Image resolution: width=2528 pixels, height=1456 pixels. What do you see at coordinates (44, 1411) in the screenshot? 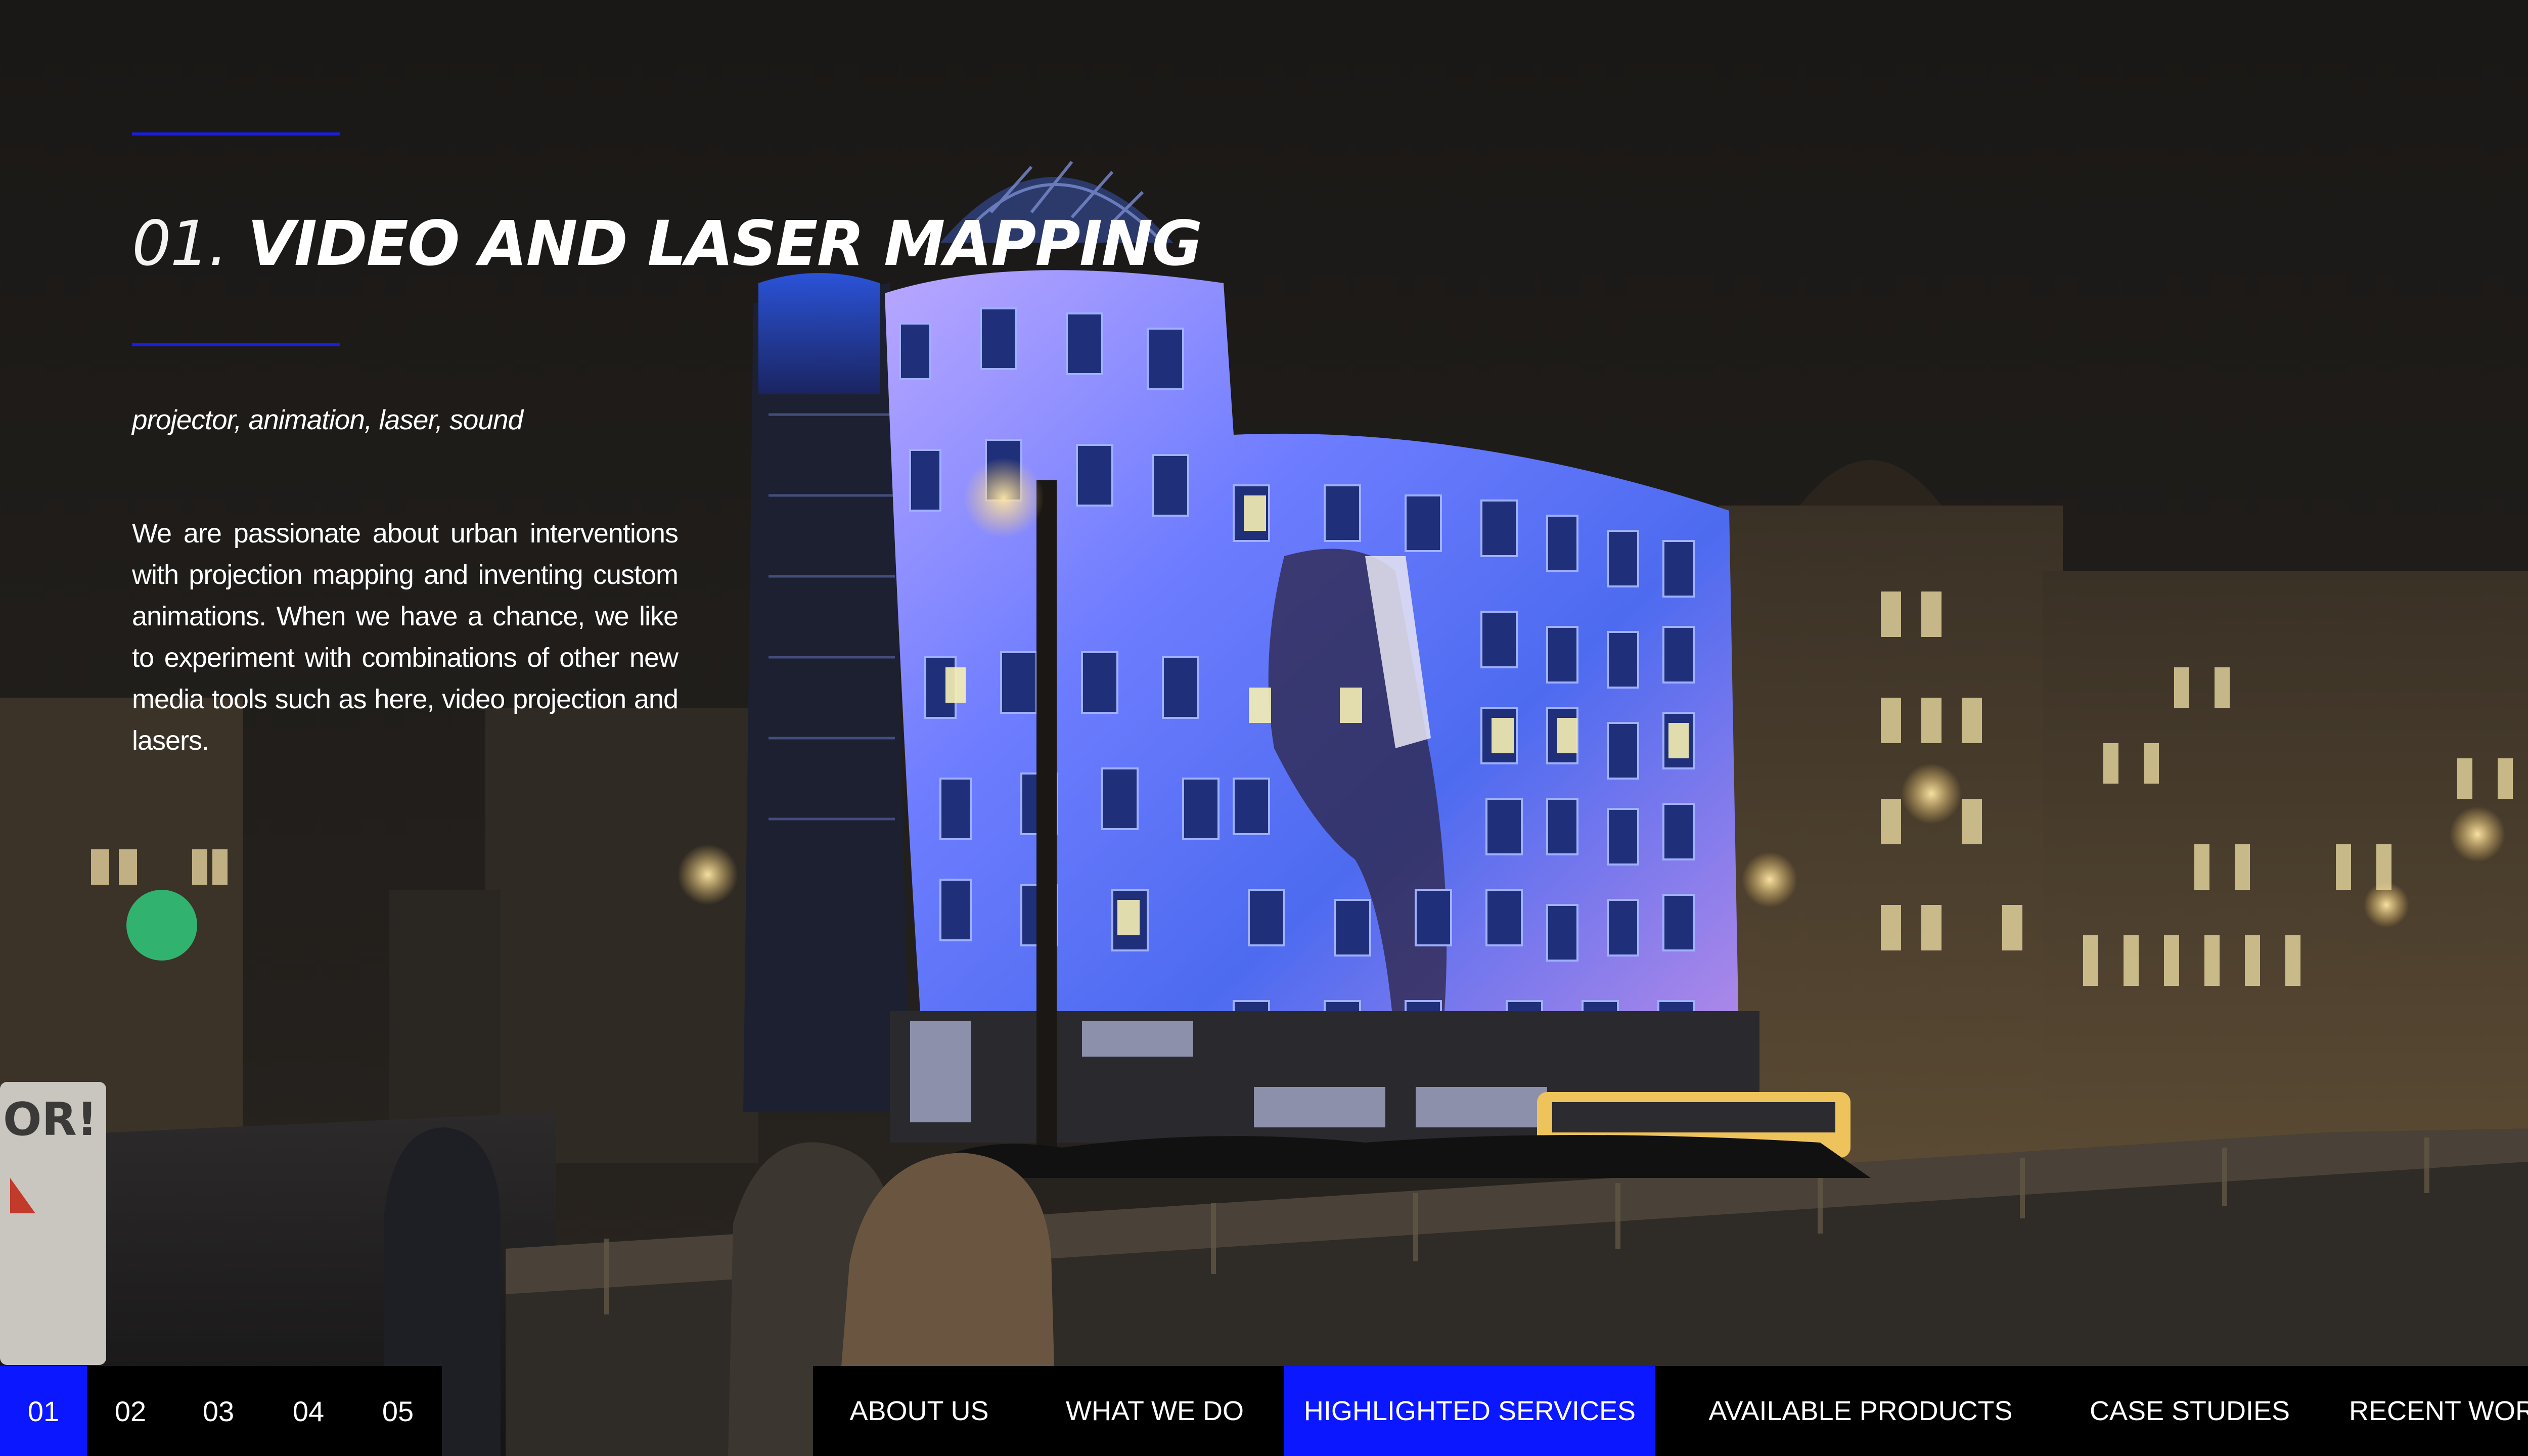
I see `page-button-01: 01` at bounding box center [44, 1411].